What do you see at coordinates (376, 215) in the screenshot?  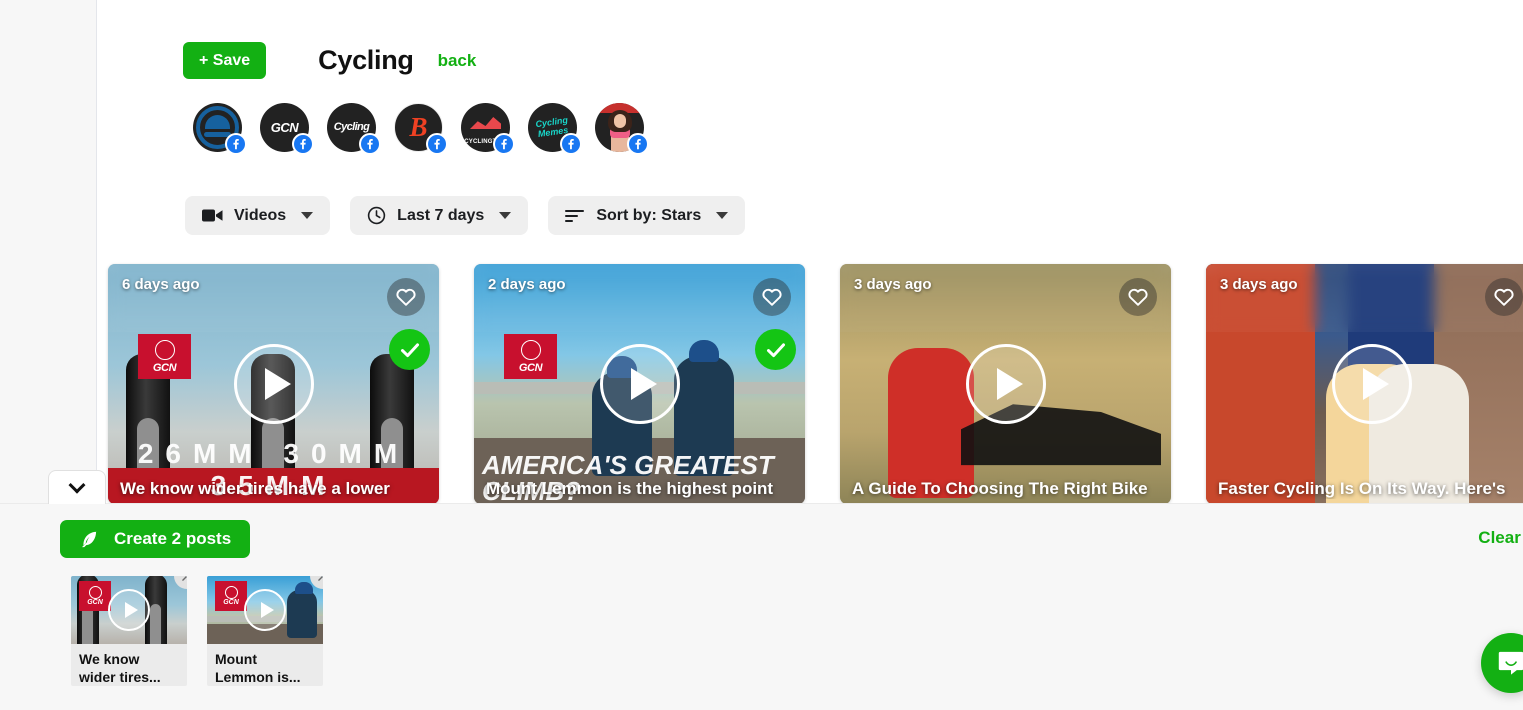 I see `clock-icon` at bounding box center [376, 215].